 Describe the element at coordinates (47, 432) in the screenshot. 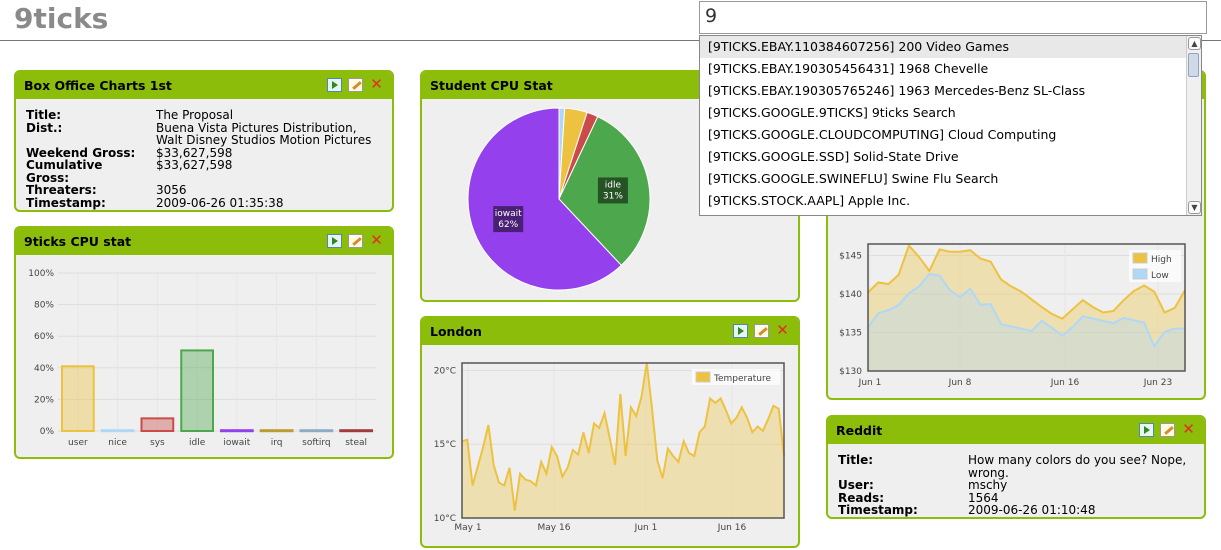

I see `y-tick-label: 0%` at that location.